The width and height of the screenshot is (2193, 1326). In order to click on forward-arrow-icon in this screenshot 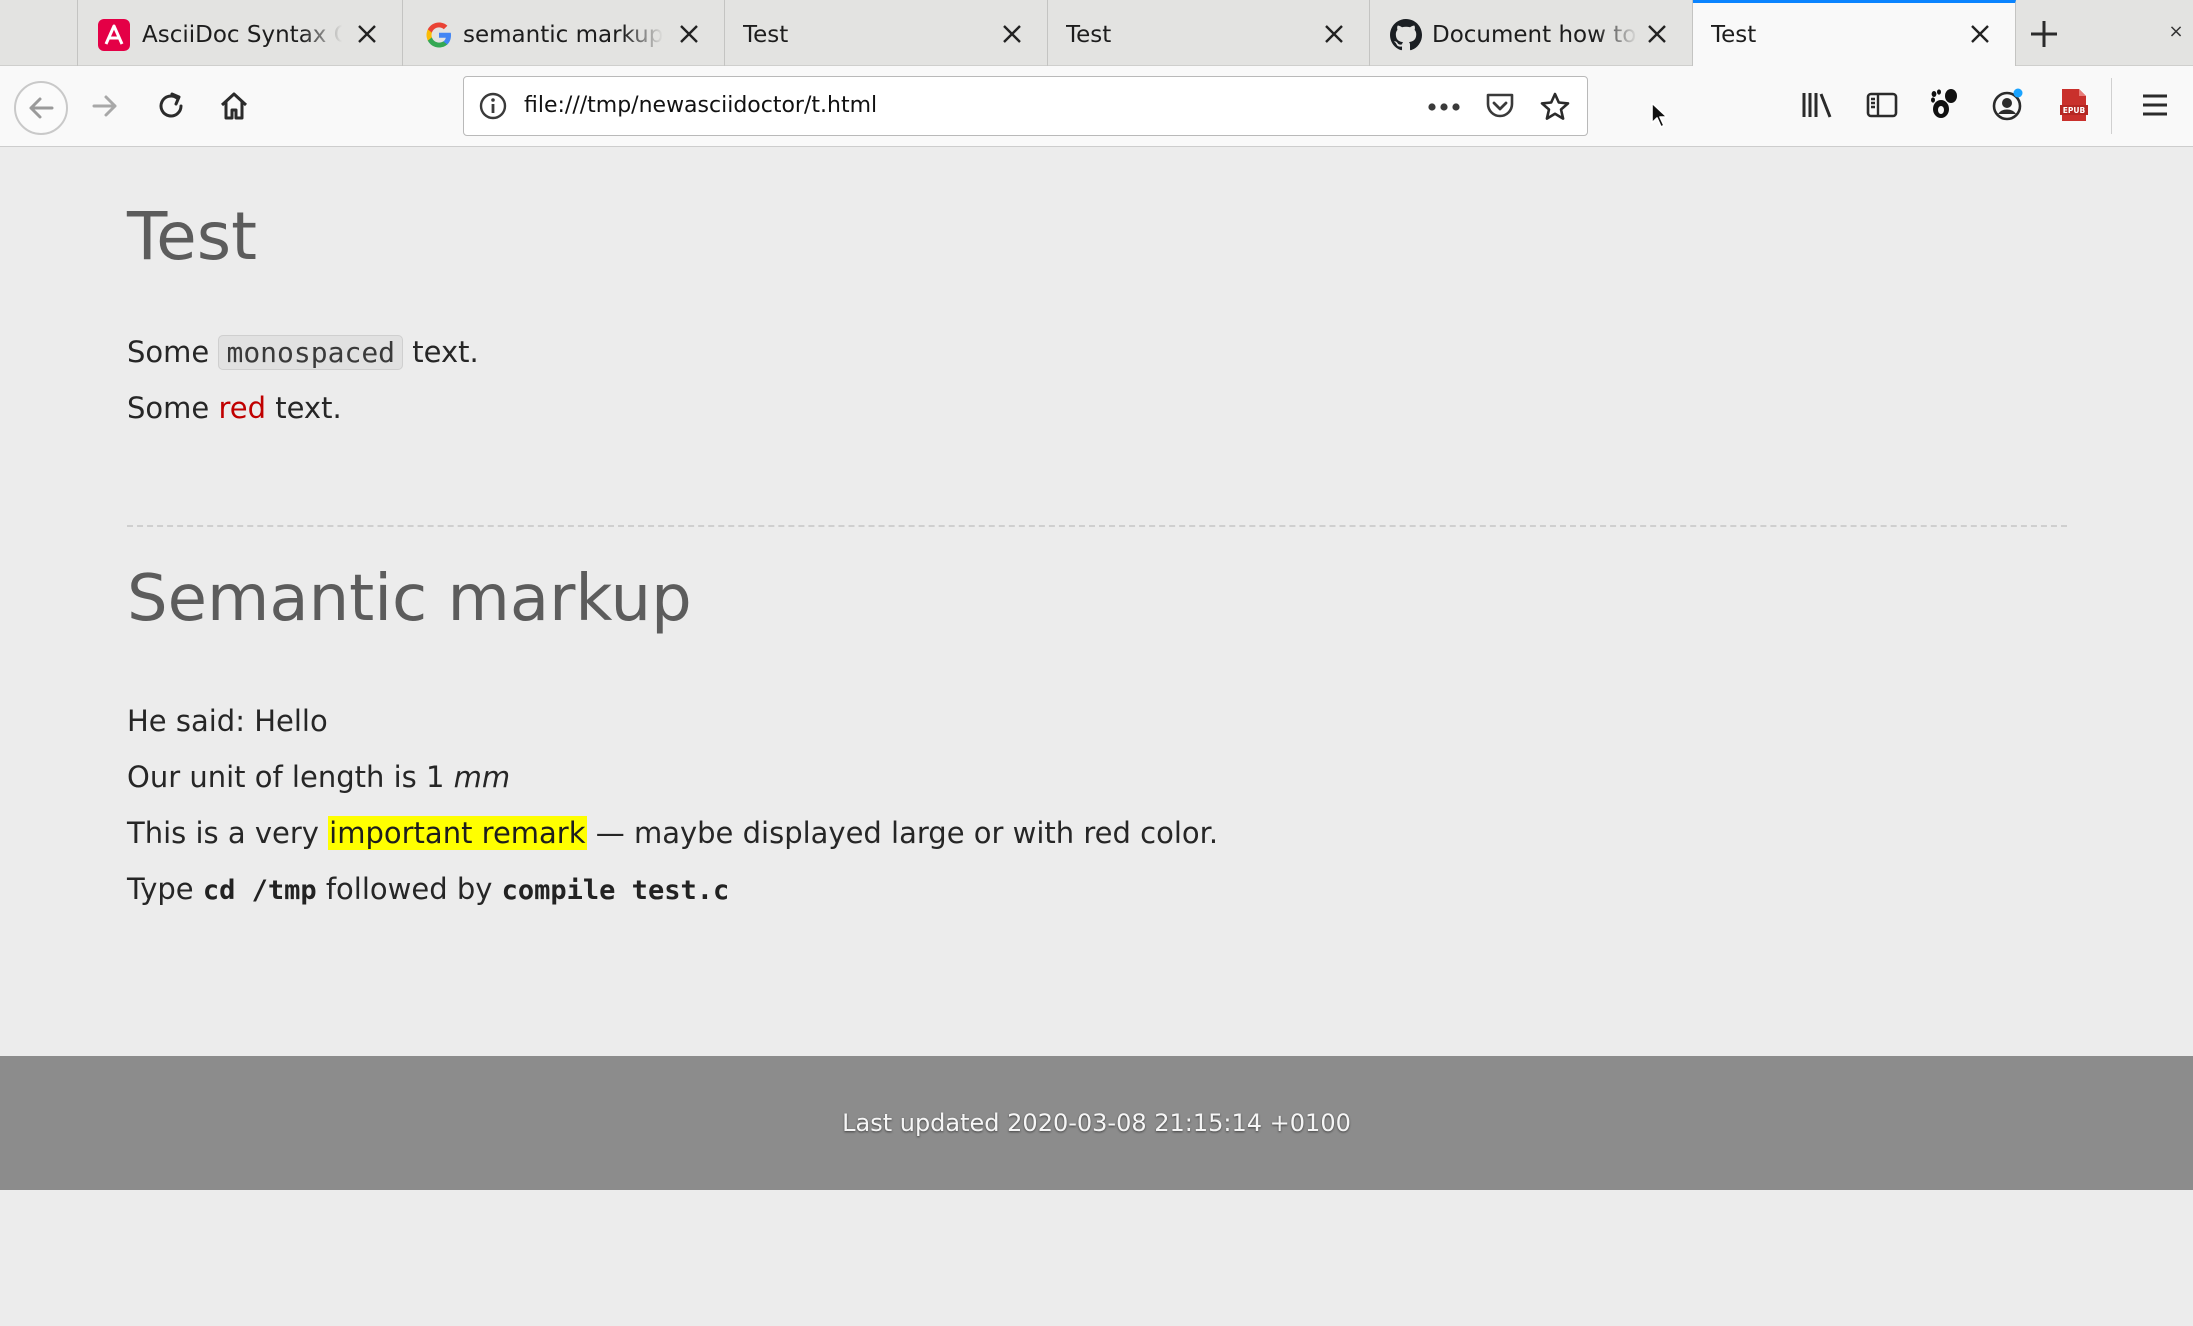, I will do `click(104, 106)`.